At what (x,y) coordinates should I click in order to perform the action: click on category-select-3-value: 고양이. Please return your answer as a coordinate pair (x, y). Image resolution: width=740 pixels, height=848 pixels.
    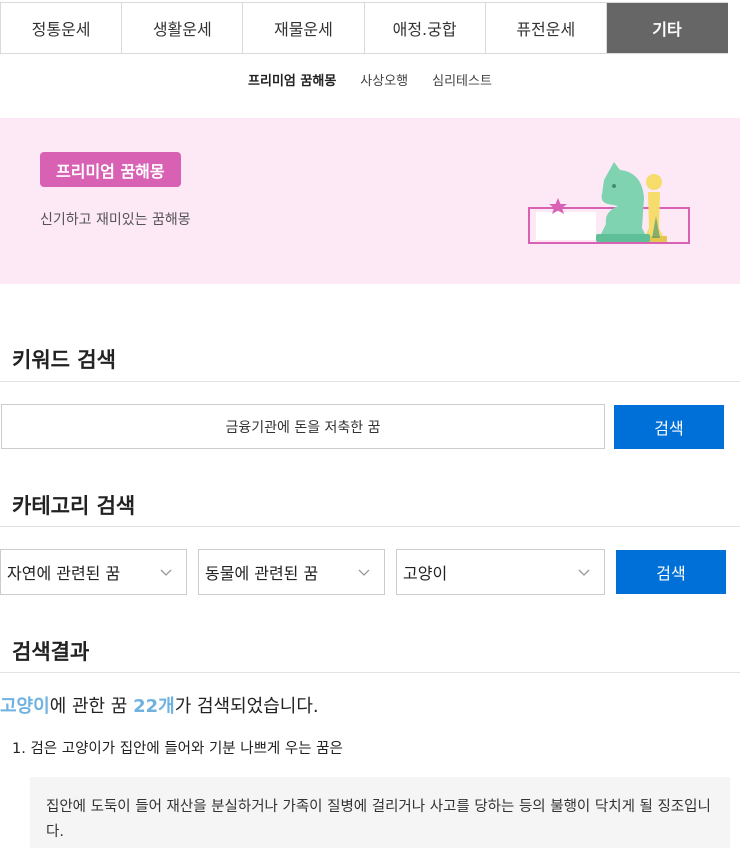
    Looking at the image, I should click on (425, 573).